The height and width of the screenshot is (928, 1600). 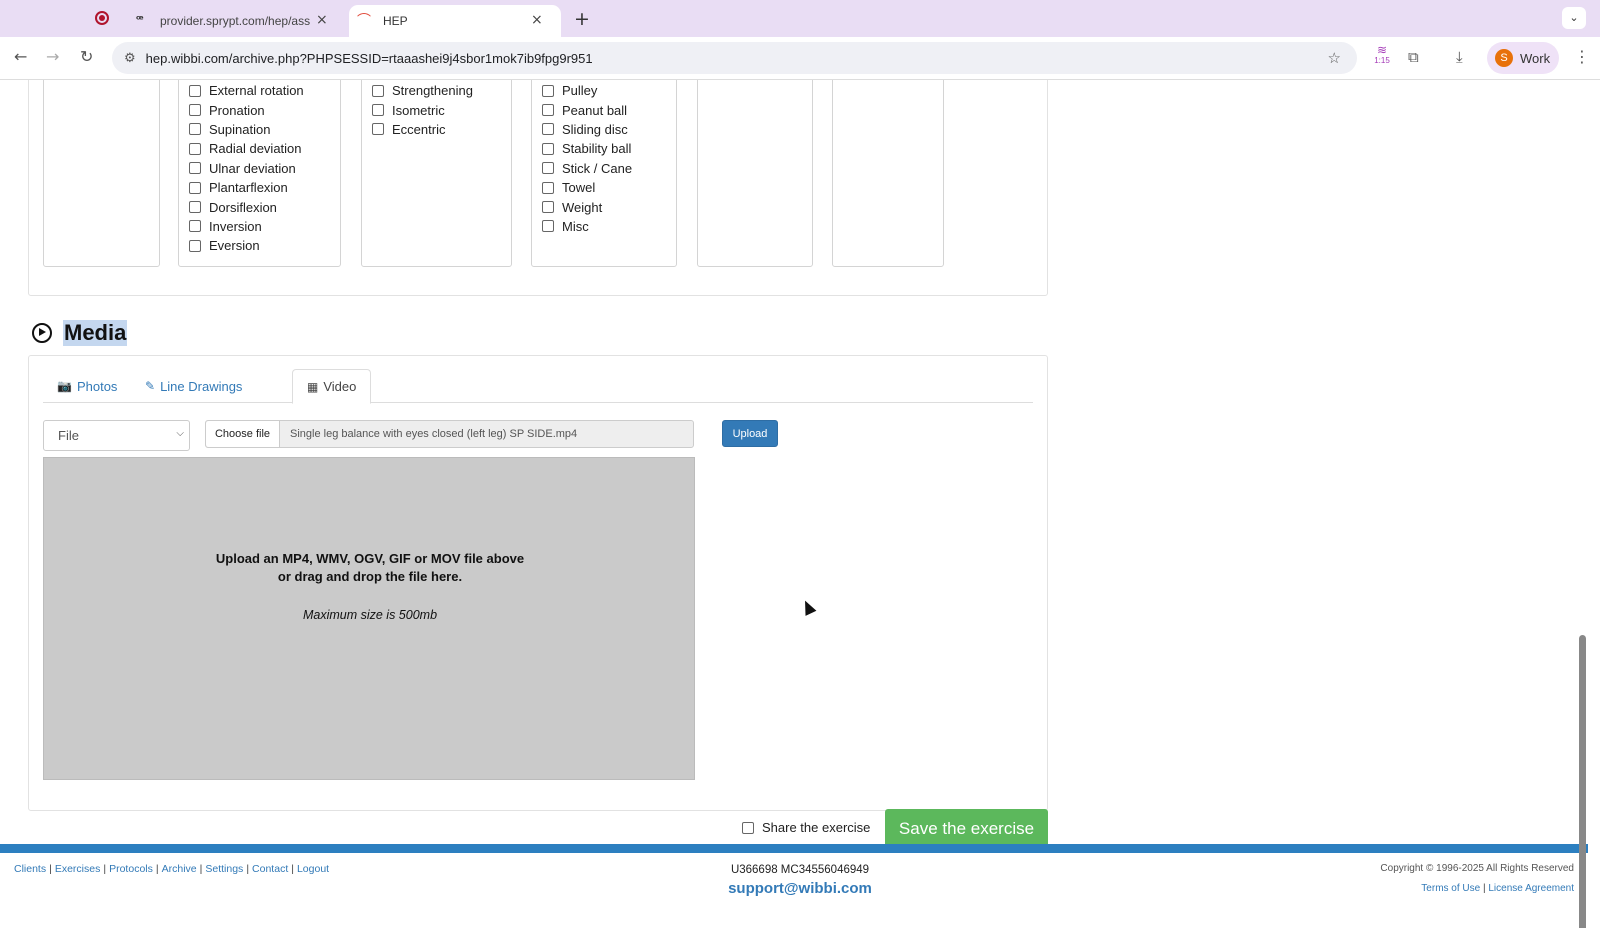 I want to click on support-email-link: support@wibbi.com, so click(x=800, y=888).